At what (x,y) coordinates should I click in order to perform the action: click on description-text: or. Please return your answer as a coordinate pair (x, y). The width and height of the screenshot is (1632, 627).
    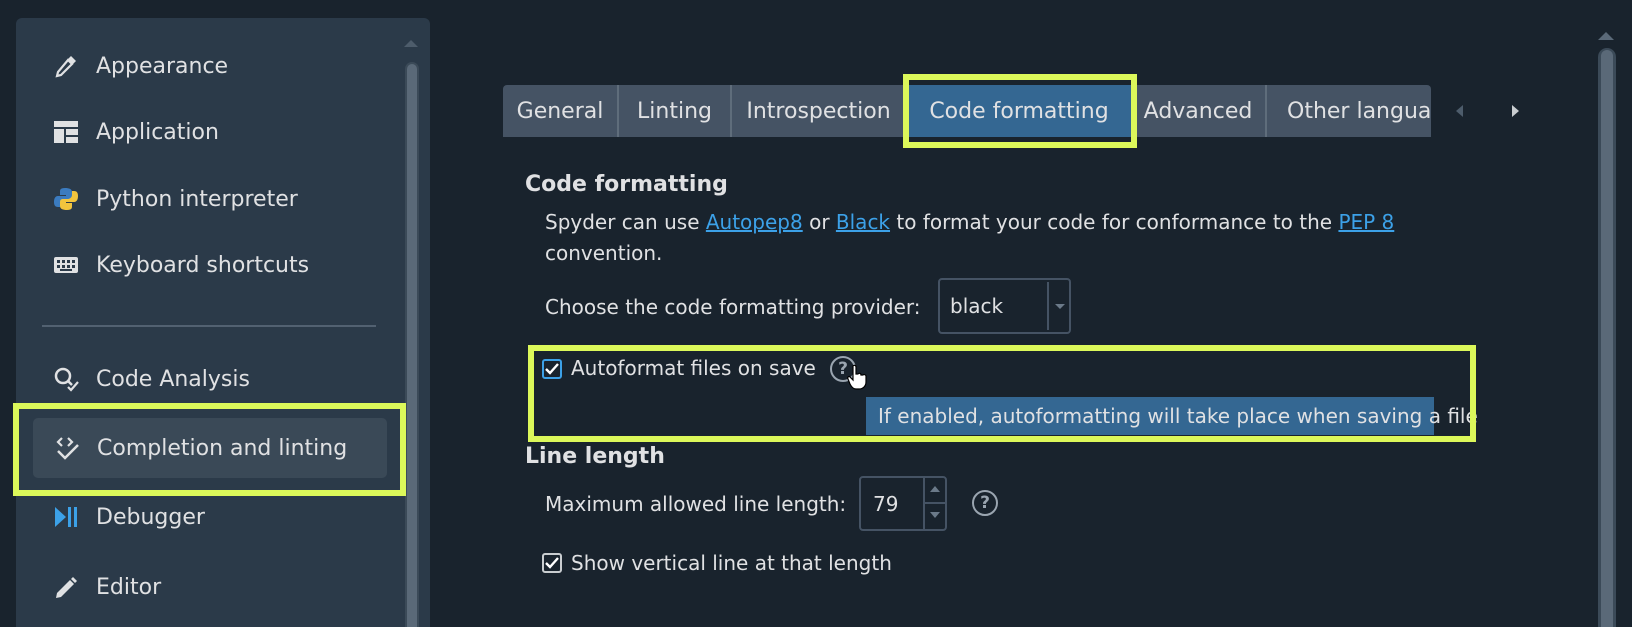
    Looking at the image, I should click on (819, 222).